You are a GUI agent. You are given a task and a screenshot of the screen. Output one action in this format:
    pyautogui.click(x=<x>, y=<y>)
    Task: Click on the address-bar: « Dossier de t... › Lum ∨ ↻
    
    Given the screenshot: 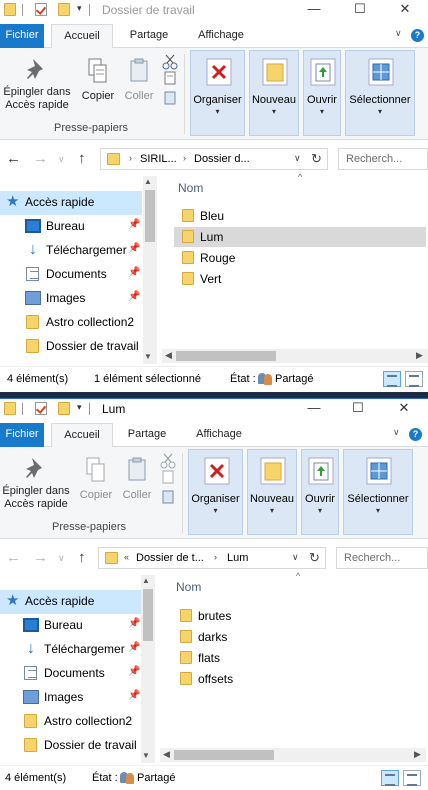 What is the action you would take?
    pyautogui.click(x=212, y=558)
    